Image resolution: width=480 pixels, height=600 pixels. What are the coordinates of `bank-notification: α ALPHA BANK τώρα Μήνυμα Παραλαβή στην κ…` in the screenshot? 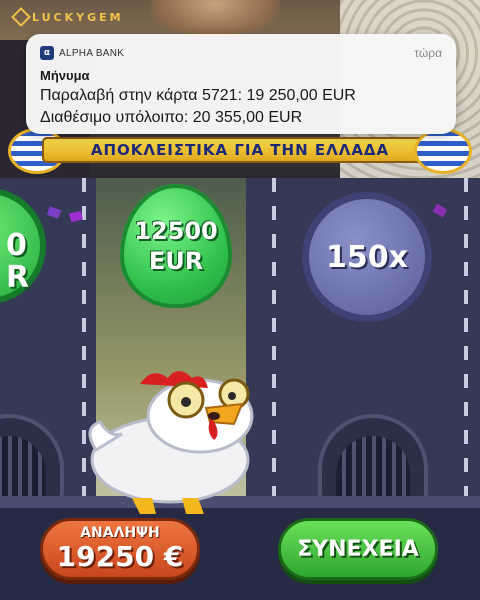 It's located at (241, 84).